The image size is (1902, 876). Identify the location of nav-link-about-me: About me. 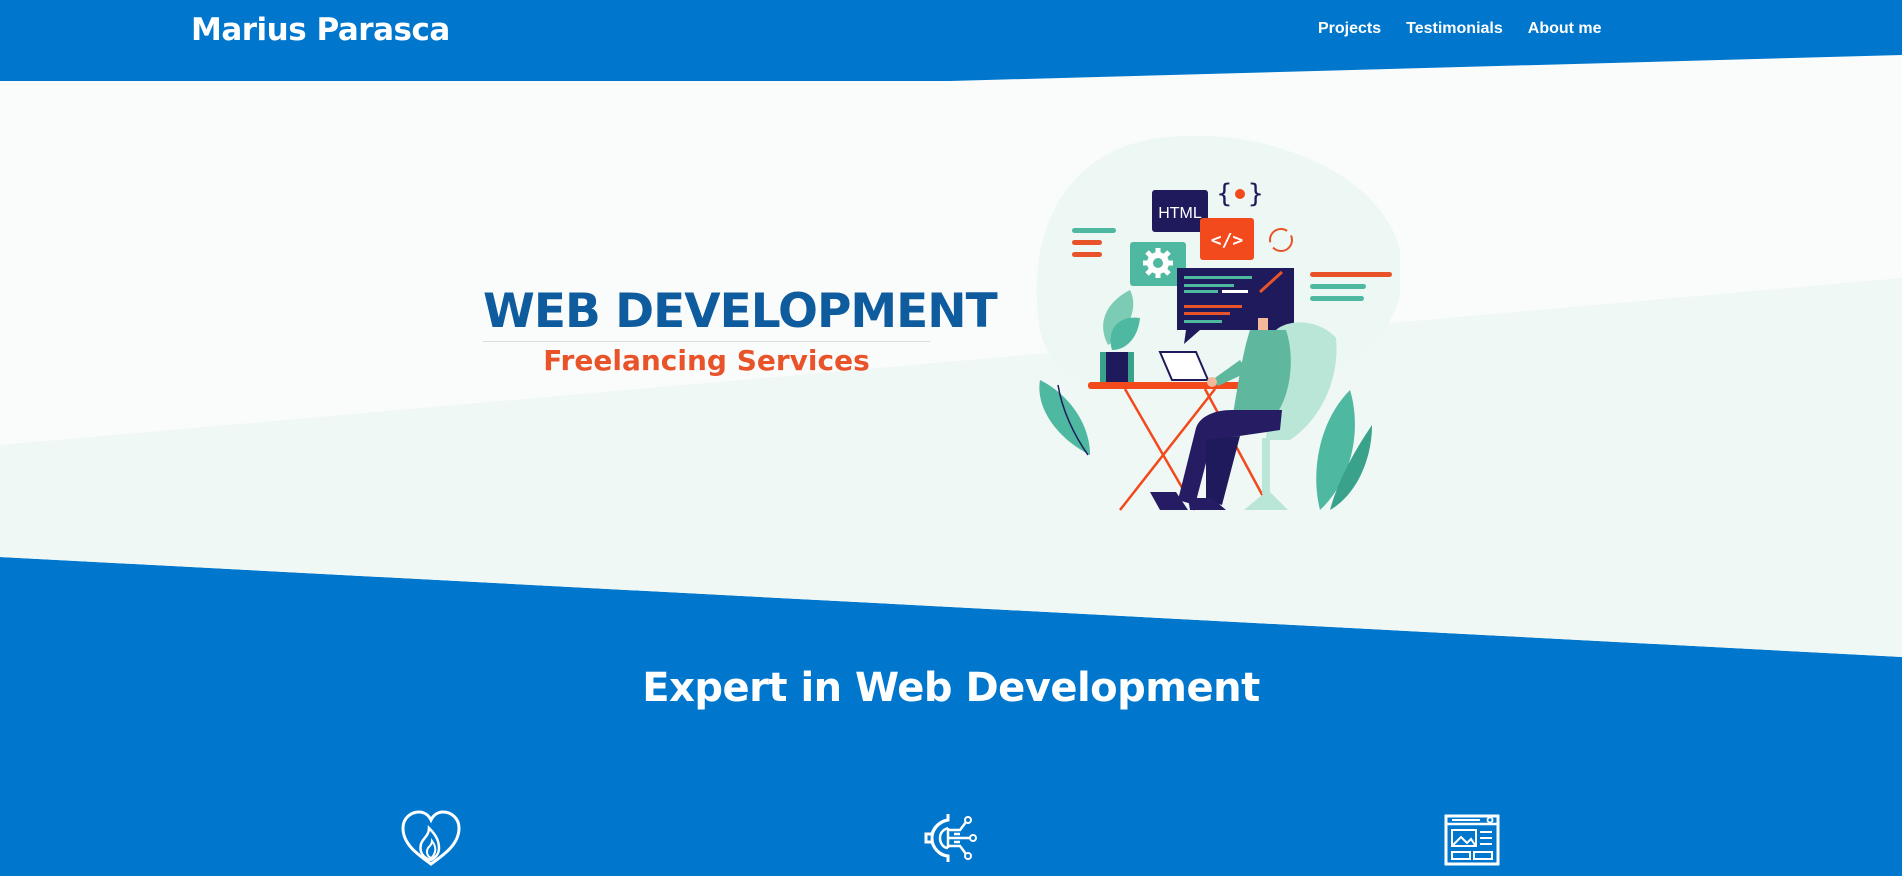
(1565, 29).